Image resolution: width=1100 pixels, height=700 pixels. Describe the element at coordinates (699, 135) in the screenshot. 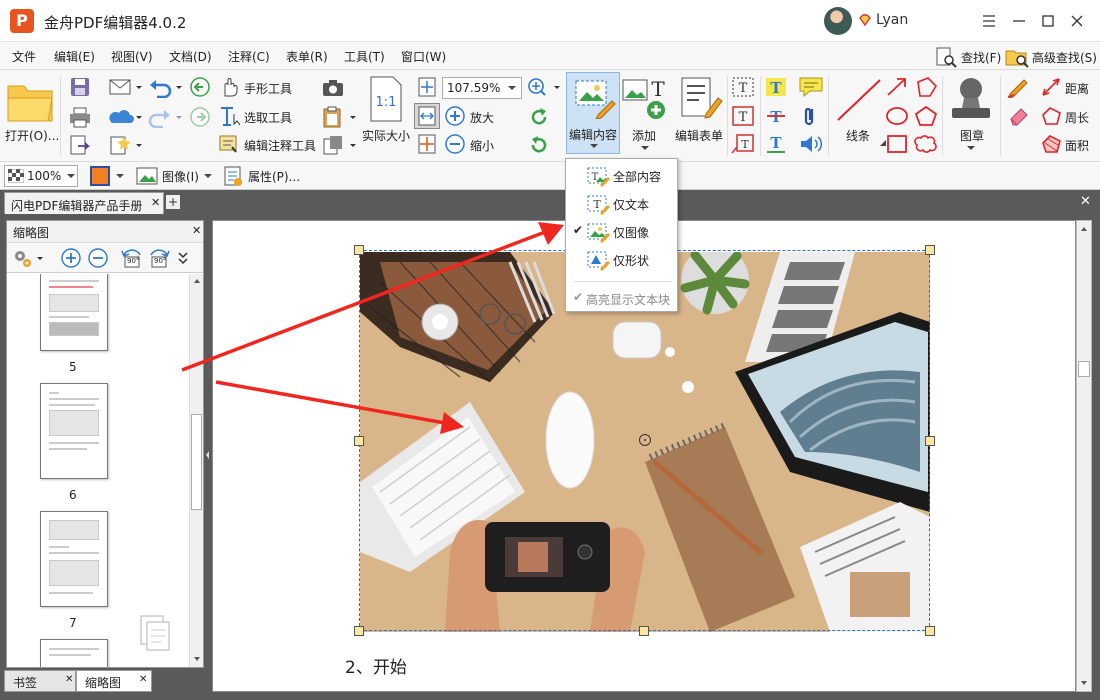

I see `edit-form-button: 编辑表单` at that location.